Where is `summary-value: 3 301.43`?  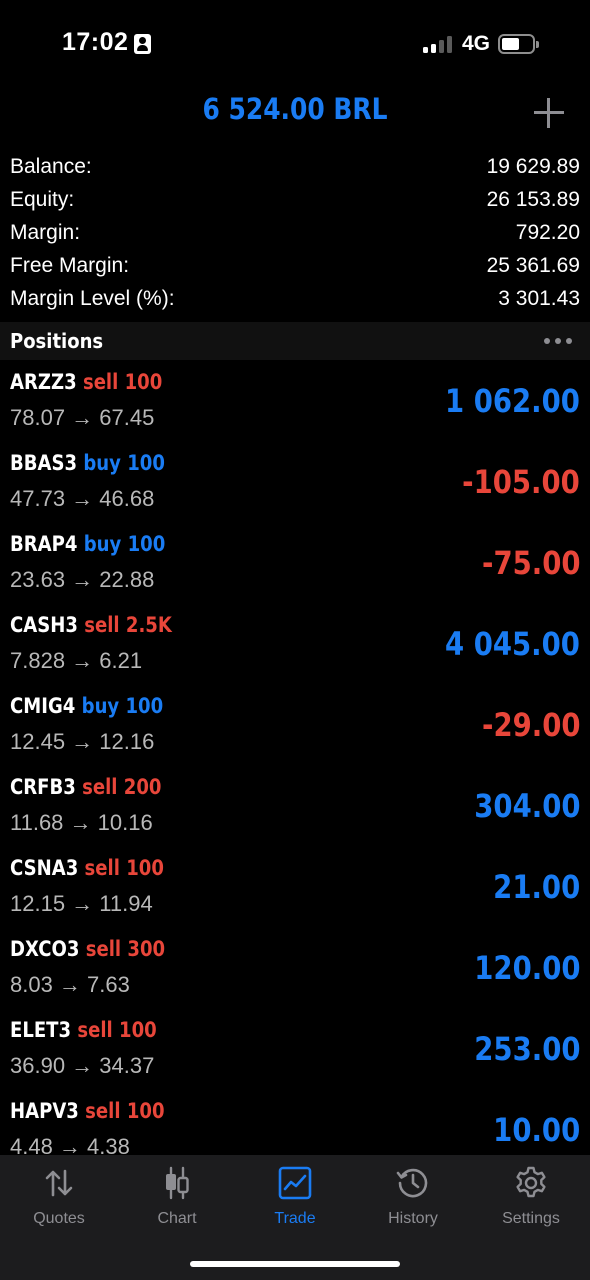 summary-value: 3 301.43 is located at coordinates (539, 298).